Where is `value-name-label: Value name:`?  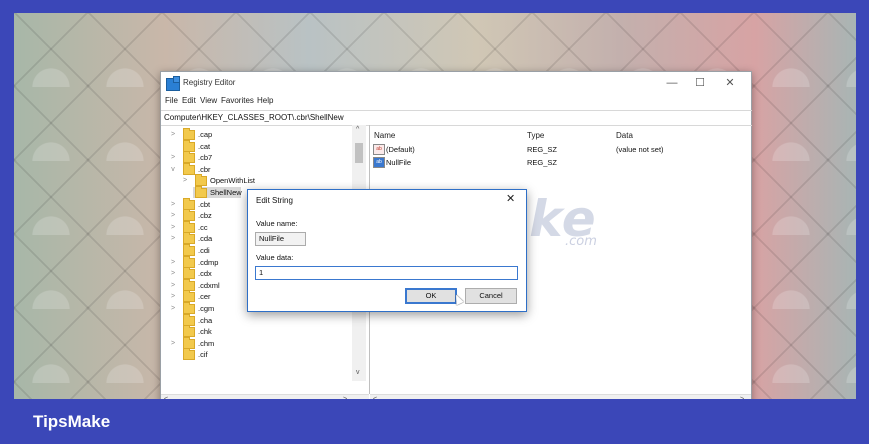 value-name-label: Value name: is located at coordinates (277, 223).